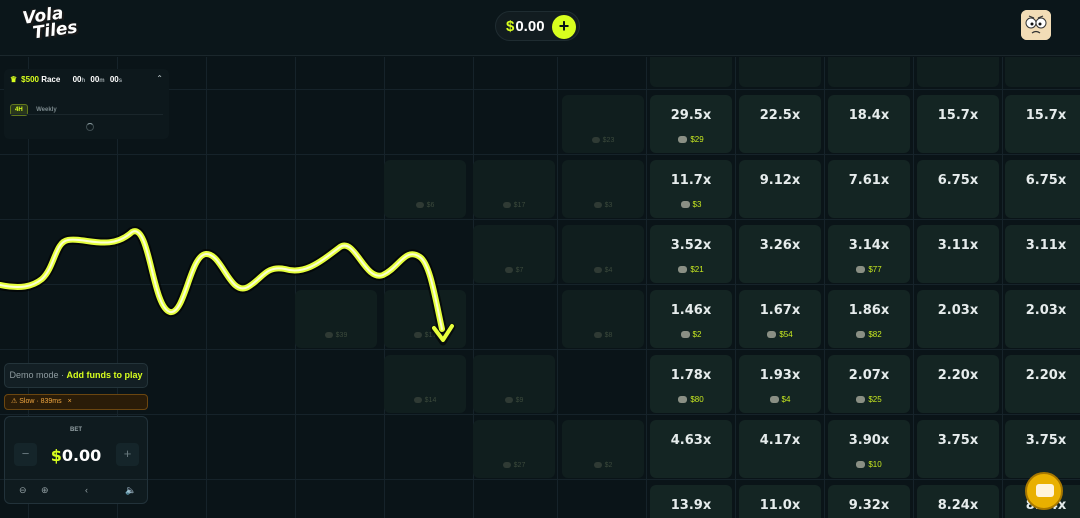  What do you see at coordinates (780, 245) in the screenshot?
I see `multiplier-value: 3.26x` at bounding box center [780, 245].